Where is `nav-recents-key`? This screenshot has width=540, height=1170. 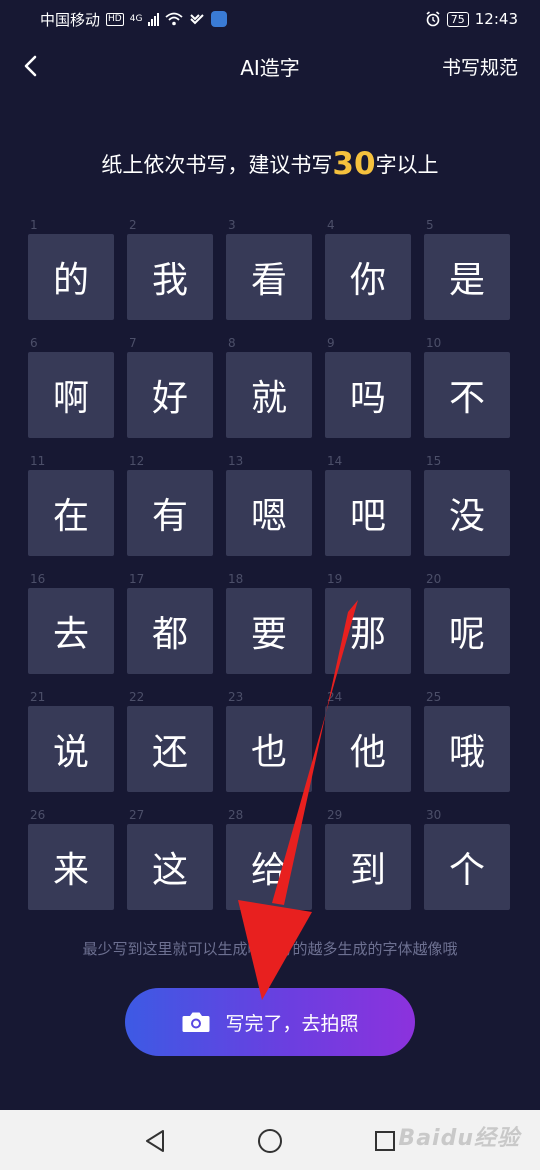 nav-recents-key is located at coordinates (385, 1141).